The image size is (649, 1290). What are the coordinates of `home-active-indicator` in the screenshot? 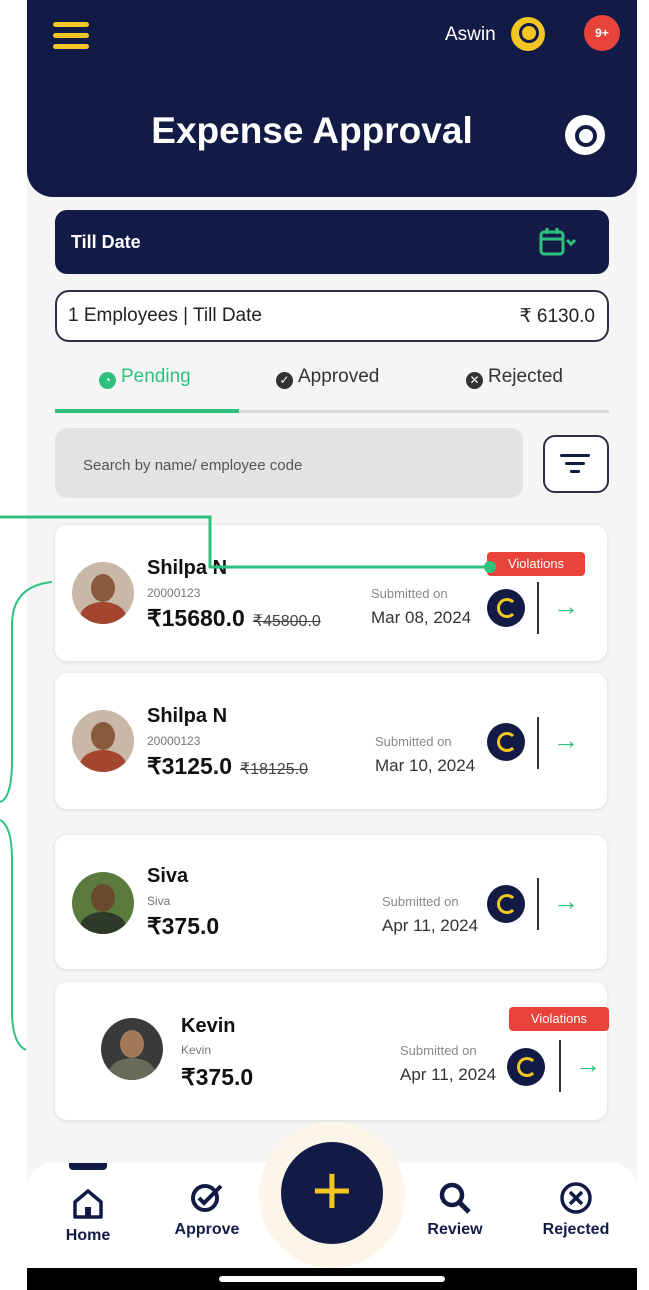 It's located at (88, 1166).